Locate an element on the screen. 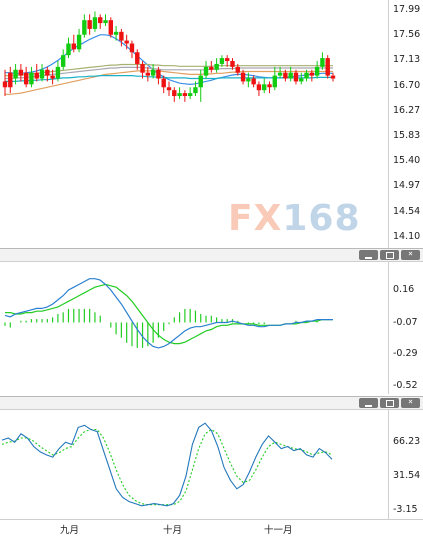 The image size is (423, 536). watermark-part2: 168 is located at coordinates (321, 218).